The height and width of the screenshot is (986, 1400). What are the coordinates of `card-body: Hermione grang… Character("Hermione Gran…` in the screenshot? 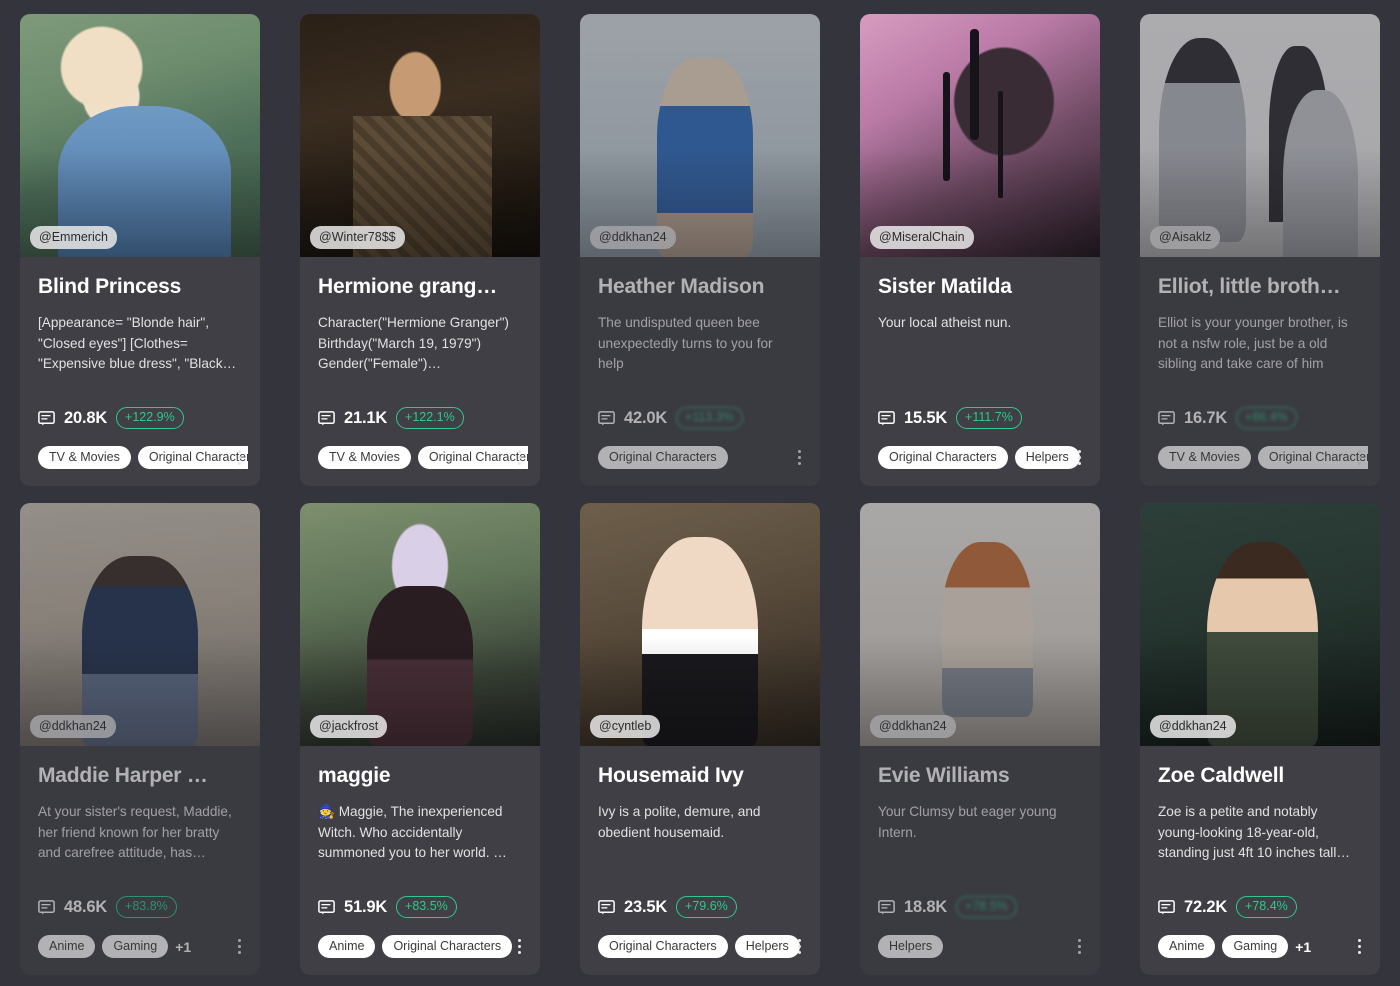 It's located at (420, 371).